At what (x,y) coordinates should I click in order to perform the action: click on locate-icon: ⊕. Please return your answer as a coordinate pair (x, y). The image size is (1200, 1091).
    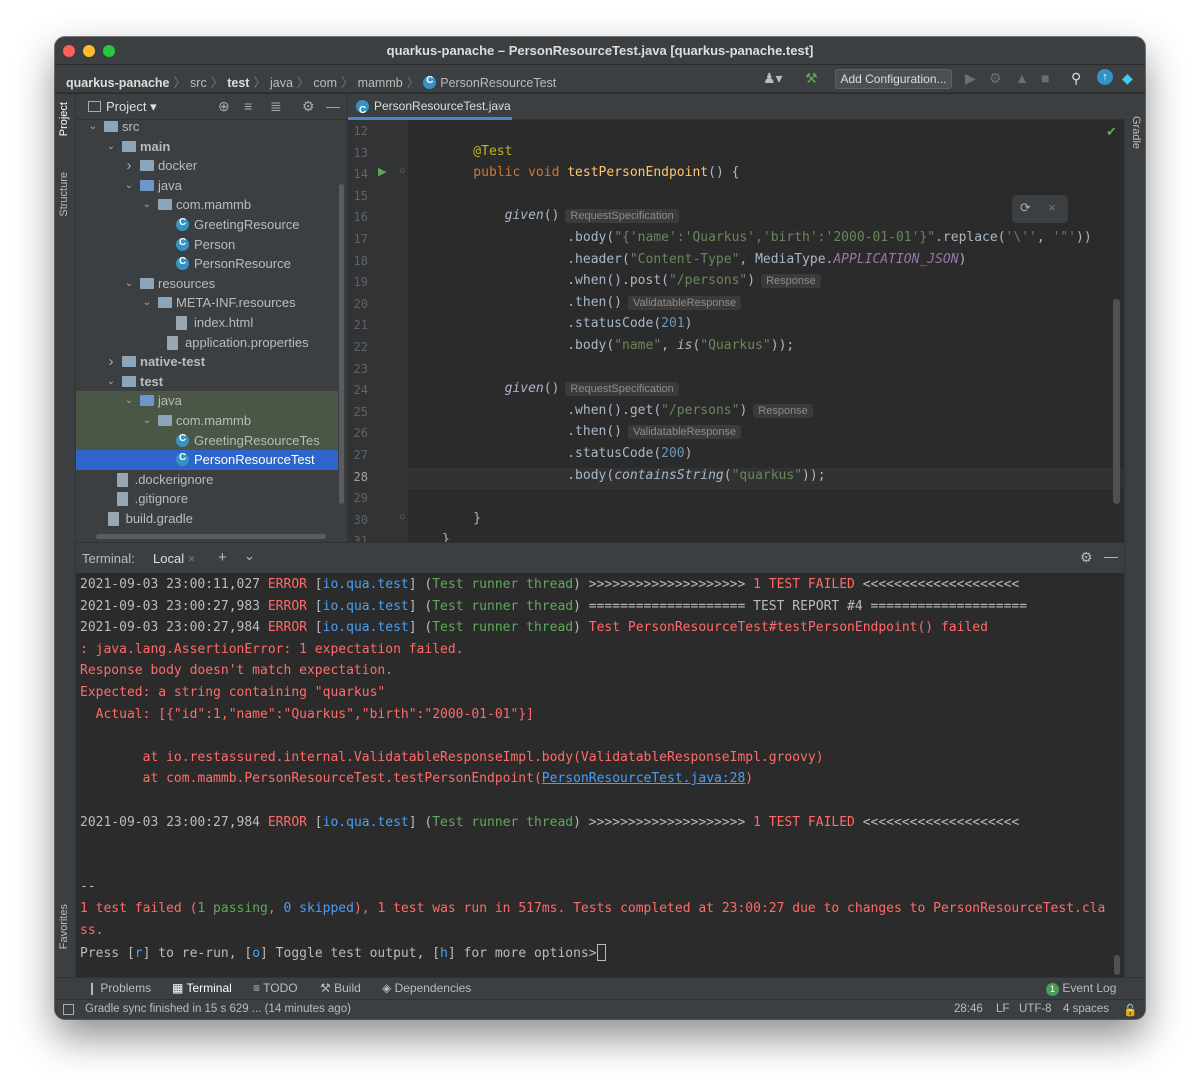
    Looking at the image, I should click on (224, 106).